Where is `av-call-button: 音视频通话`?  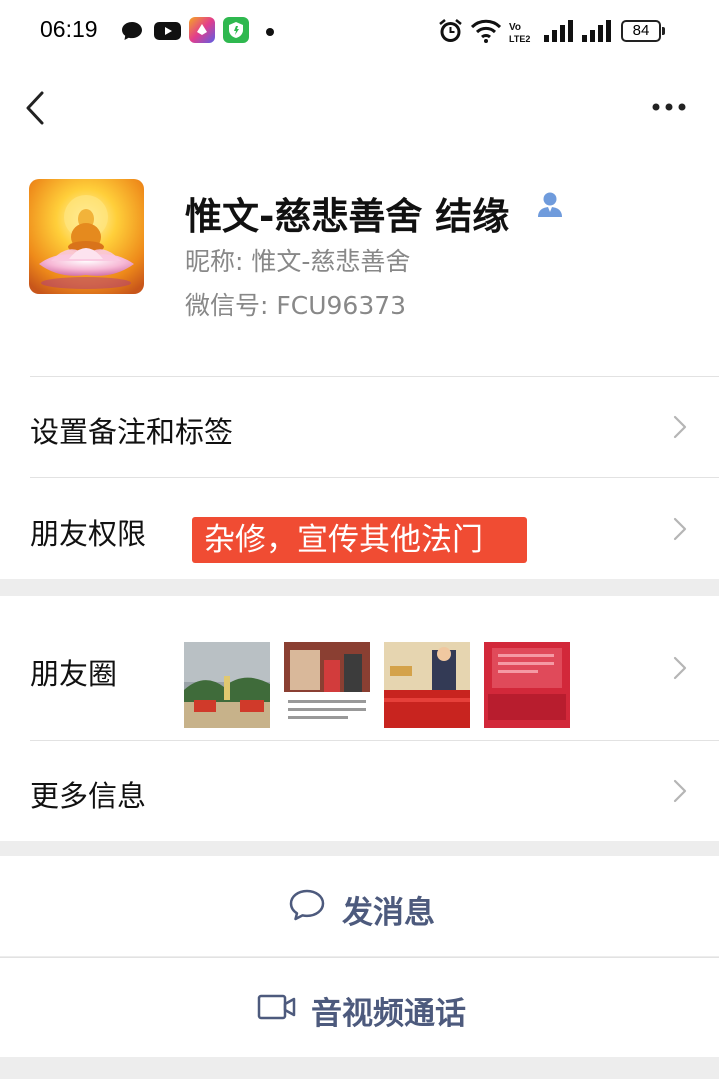 av-call-button: 音视频通话 is located at coordinates (359, 1007).